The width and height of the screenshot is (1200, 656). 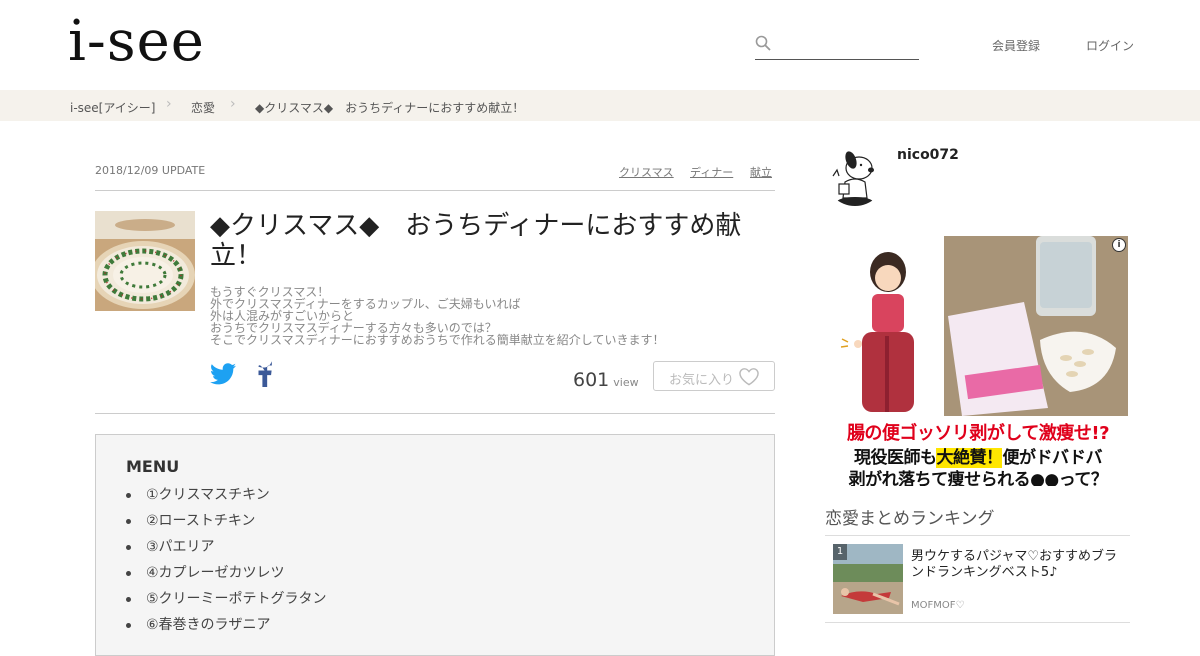 What do you see at coordinates (150, 170) in the screenshot?
I see `article-date: 2018/12/09 UPDATE` at bounding box center [150, 170].